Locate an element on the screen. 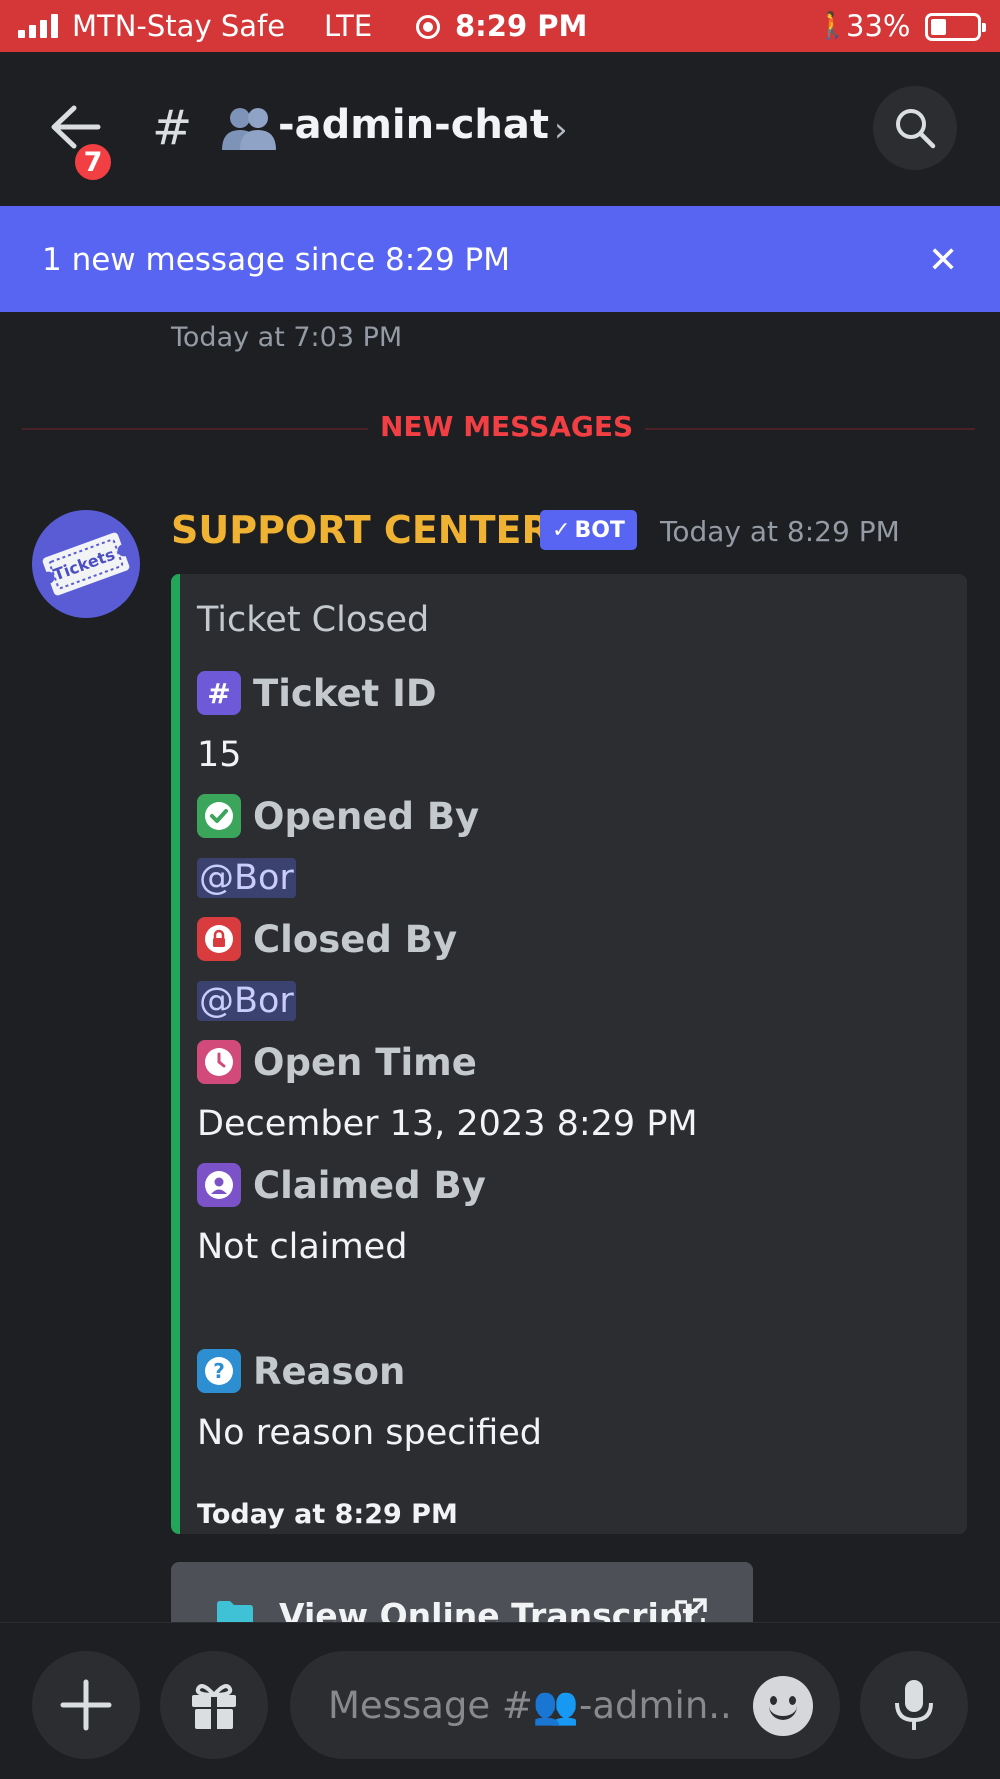 The width and height of the screenshot is (1000, 1779). field-name-label: Open Time is located at coordinates (365, 1062).